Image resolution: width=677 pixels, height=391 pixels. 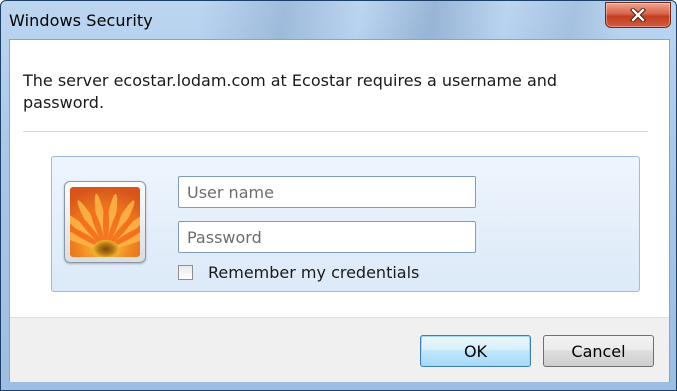 I want to click on avatar, so click(x=105, y=222).